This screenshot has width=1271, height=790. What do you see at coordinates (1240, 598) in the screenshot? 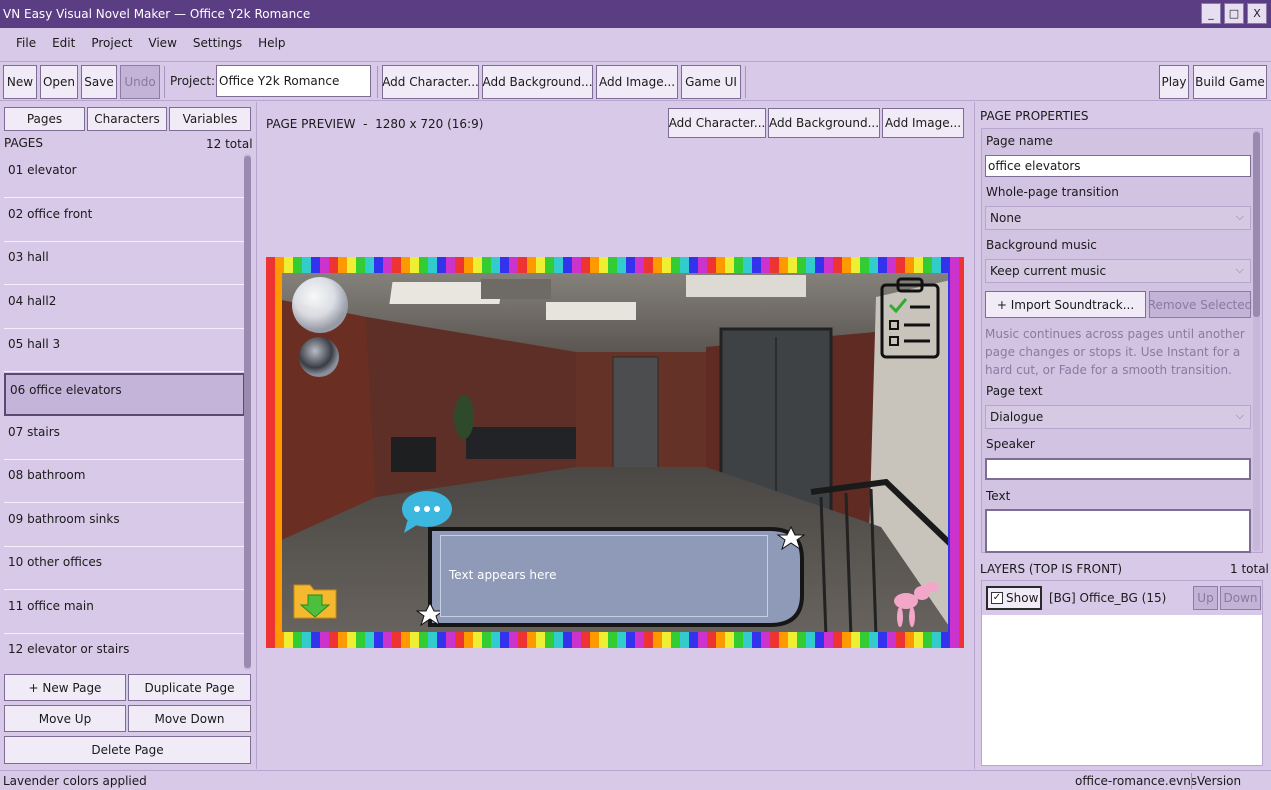
I see `layer-down-button: Down` at bounding box center [1240, 598].